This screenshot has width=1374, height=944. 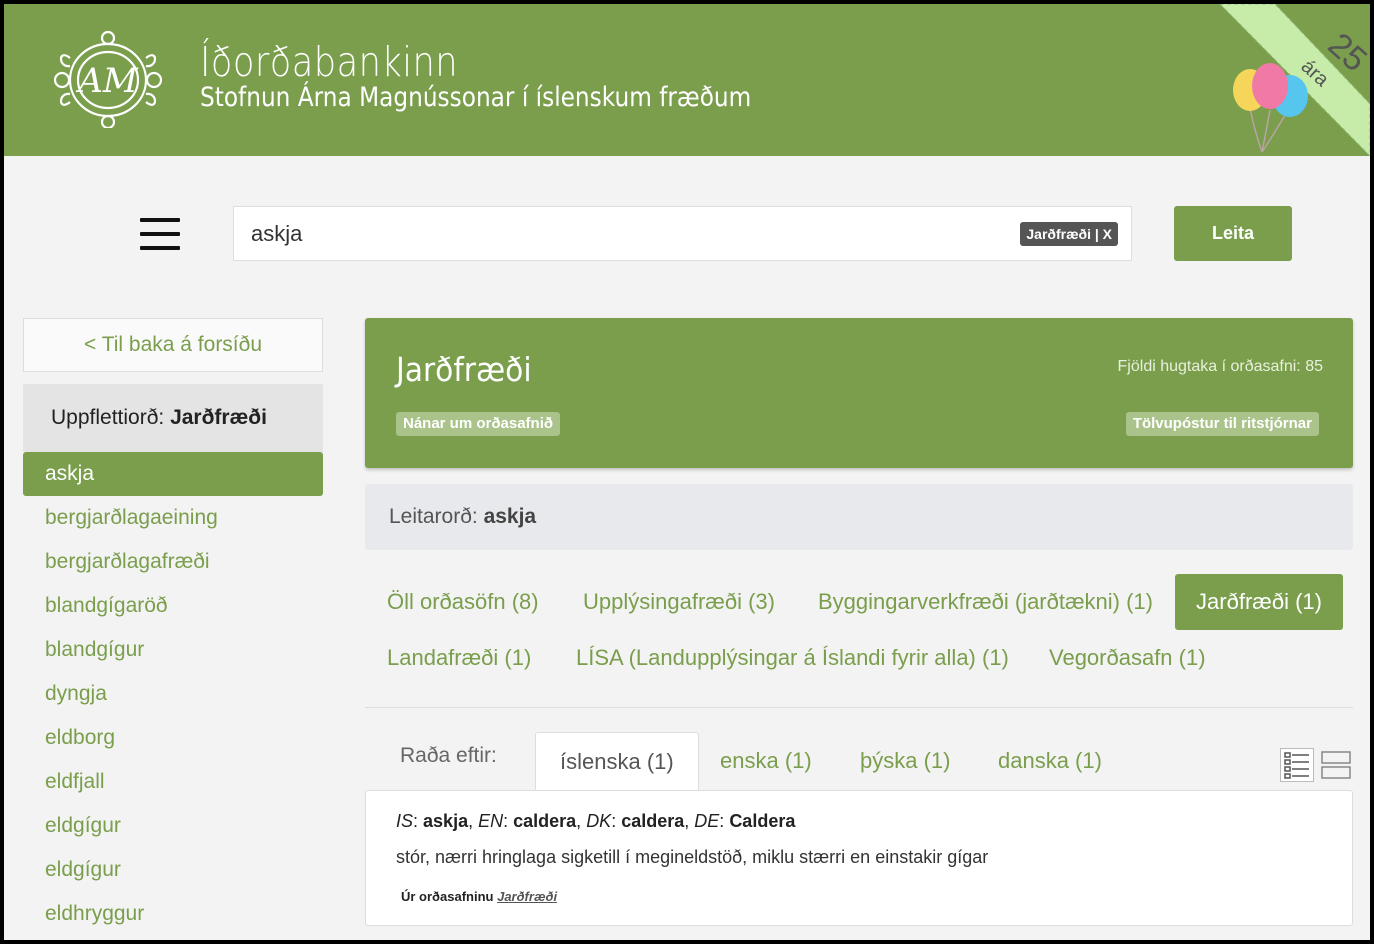 I want to click on site-title: Íðorðabankinn, so click(x=329, y=62).